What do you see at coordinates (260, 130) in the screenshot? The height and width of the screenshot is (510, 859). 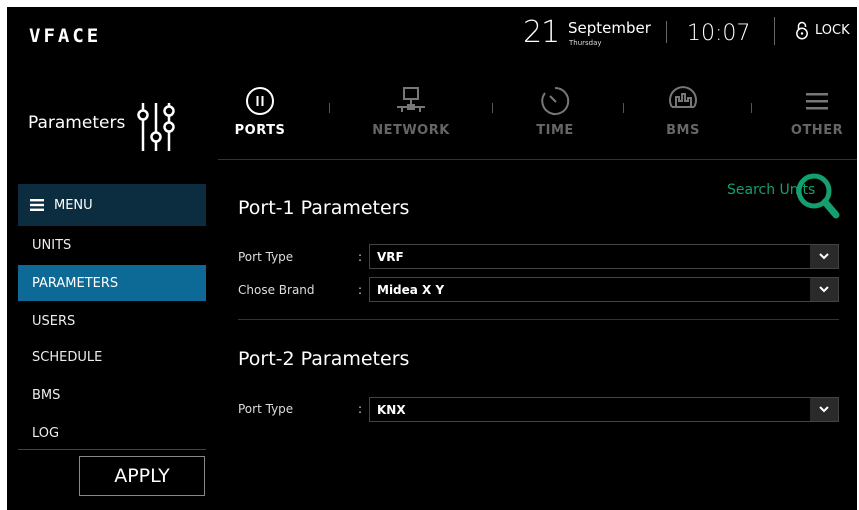 I see `tab-label: PORTS` at bounding box center [260, 130].